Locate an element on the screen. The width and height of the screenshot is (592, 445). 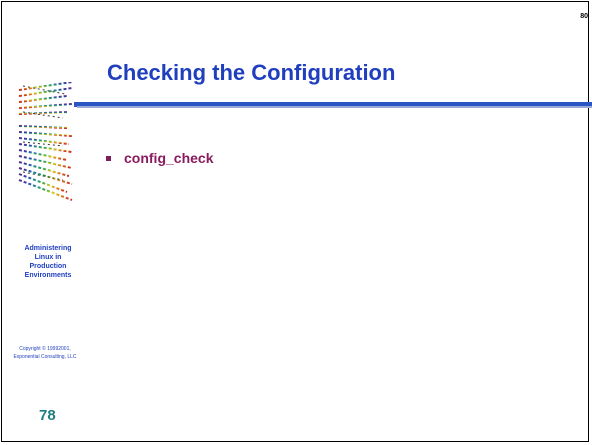
bullet-item: config_check is located at coordinates (159, 158).